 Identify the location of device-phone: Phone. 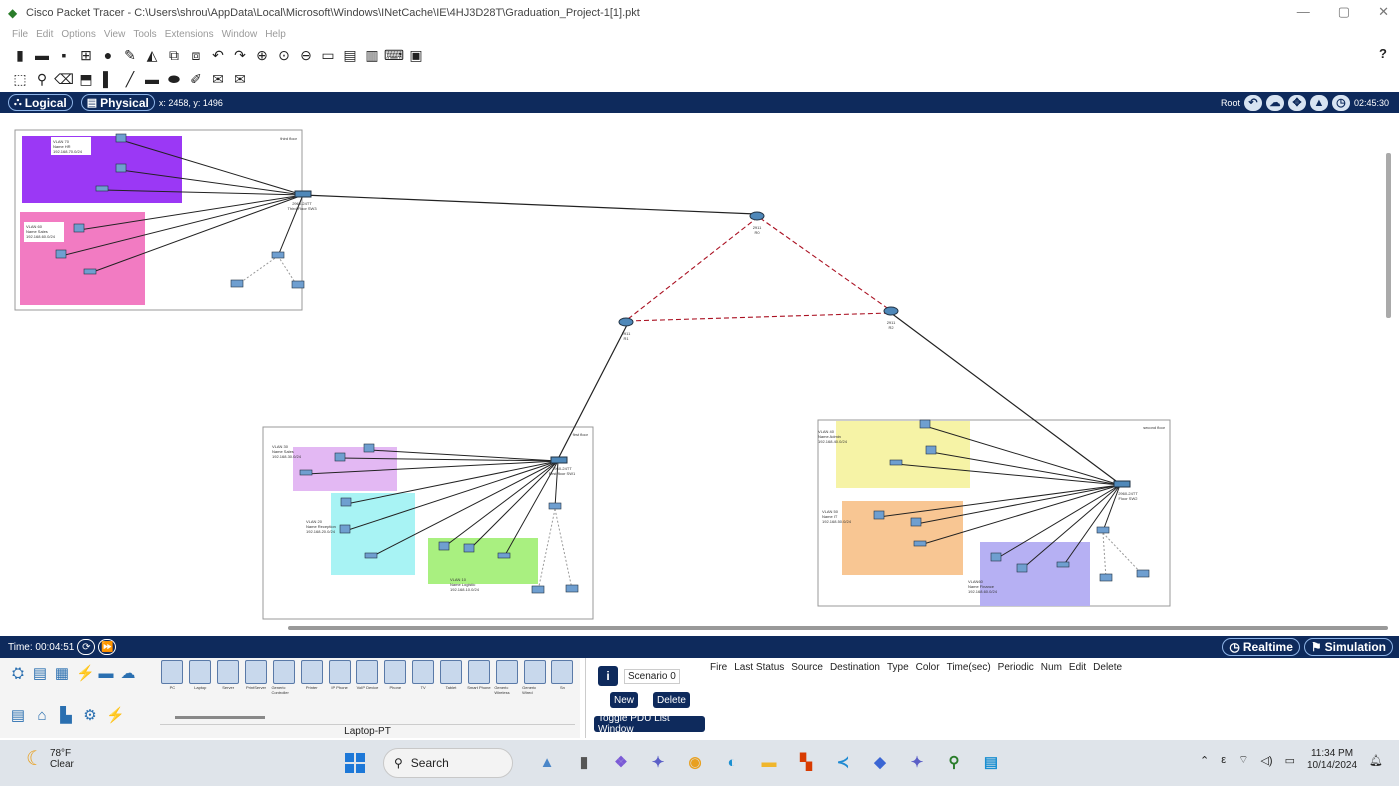
(395, 680).